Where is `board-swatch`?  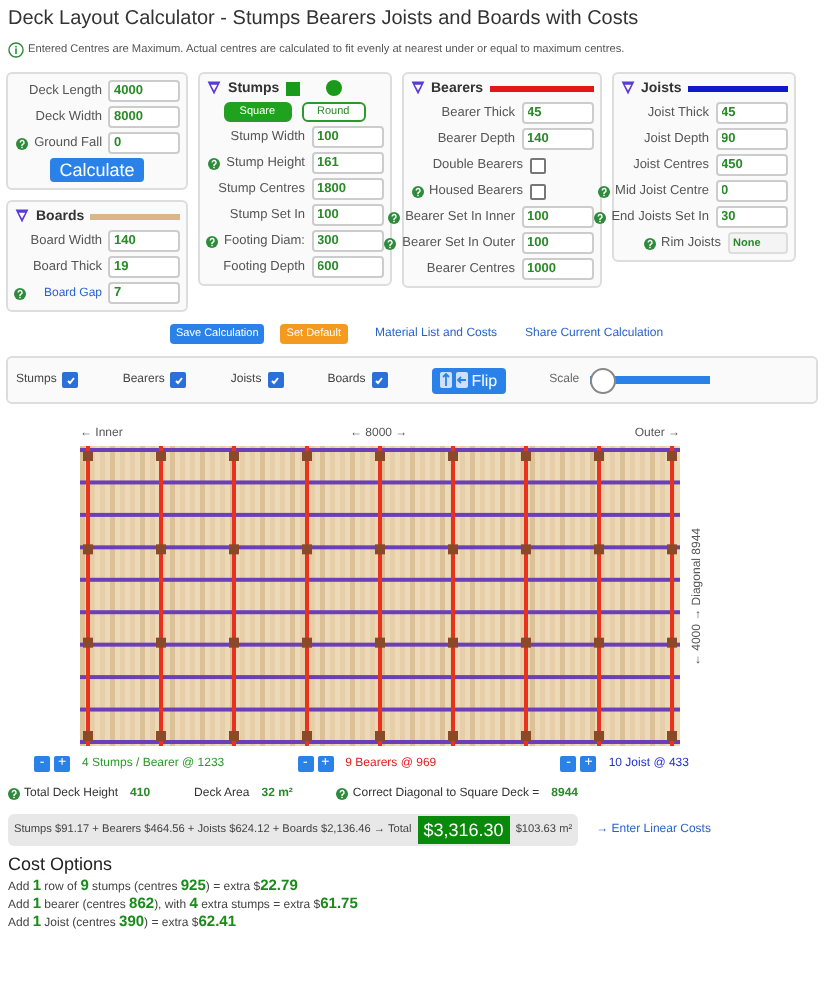 board-swatch is located at coordinates (135, 216).